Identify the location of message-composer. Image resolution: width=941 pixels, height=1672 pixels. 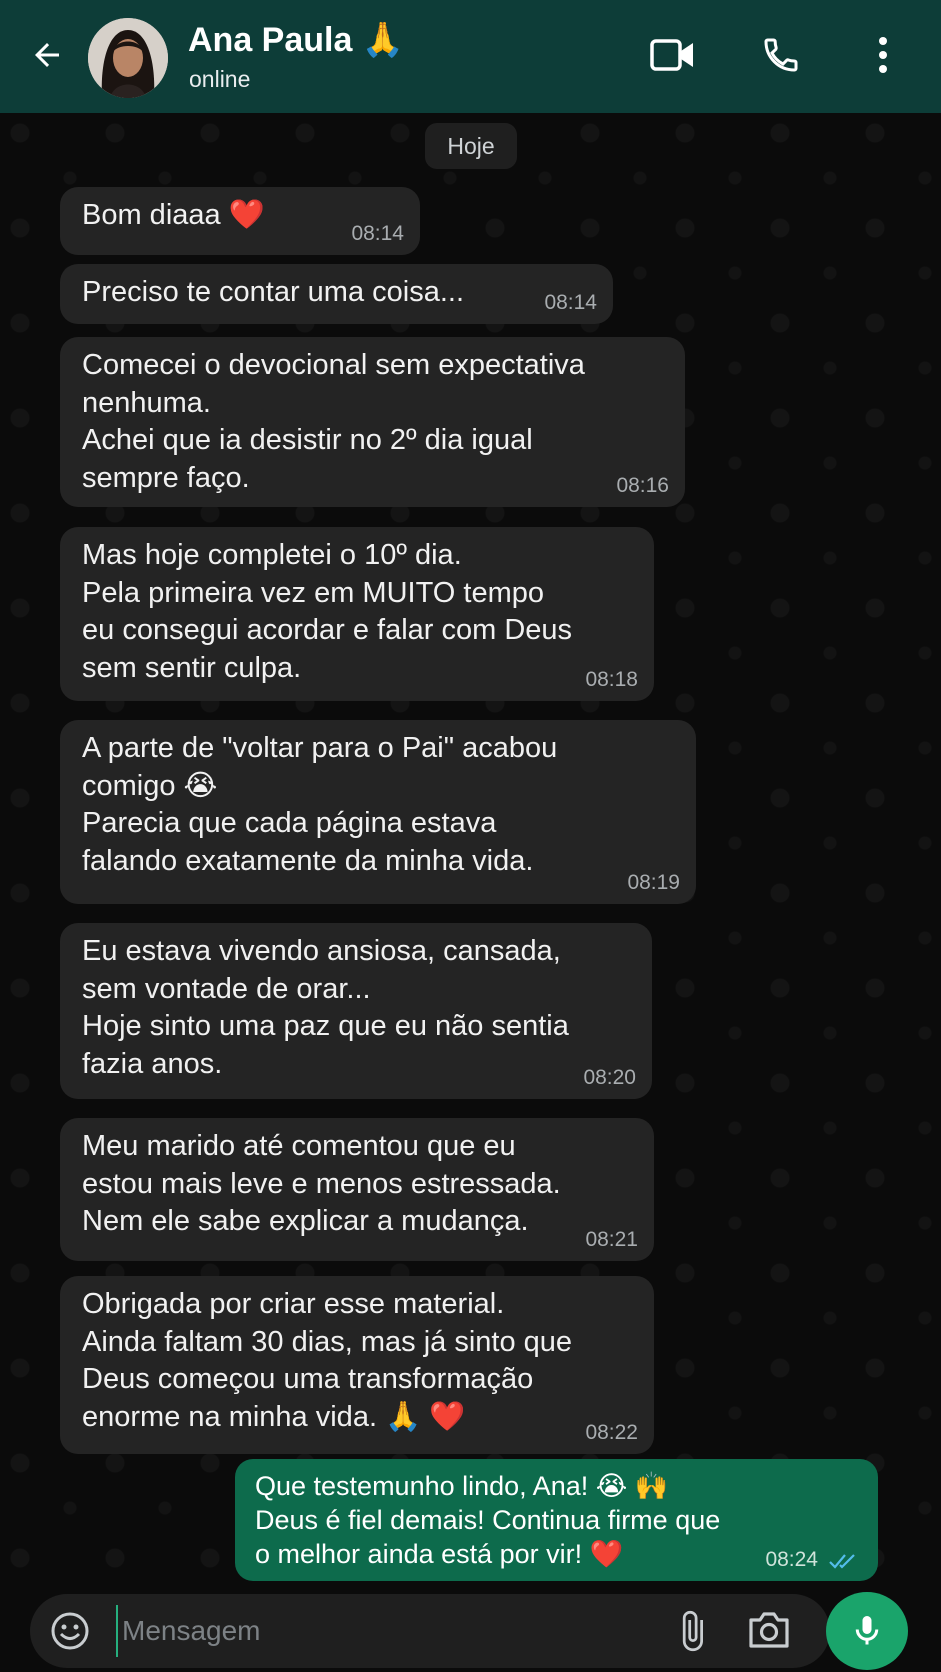
(430, 1631).